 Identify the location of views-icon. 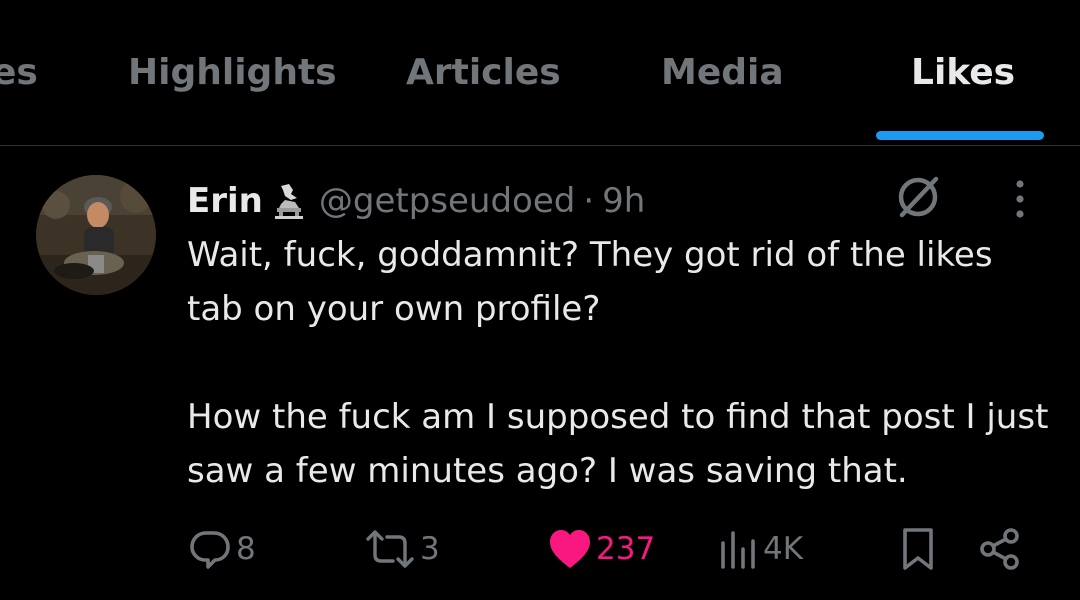
(738, 550).